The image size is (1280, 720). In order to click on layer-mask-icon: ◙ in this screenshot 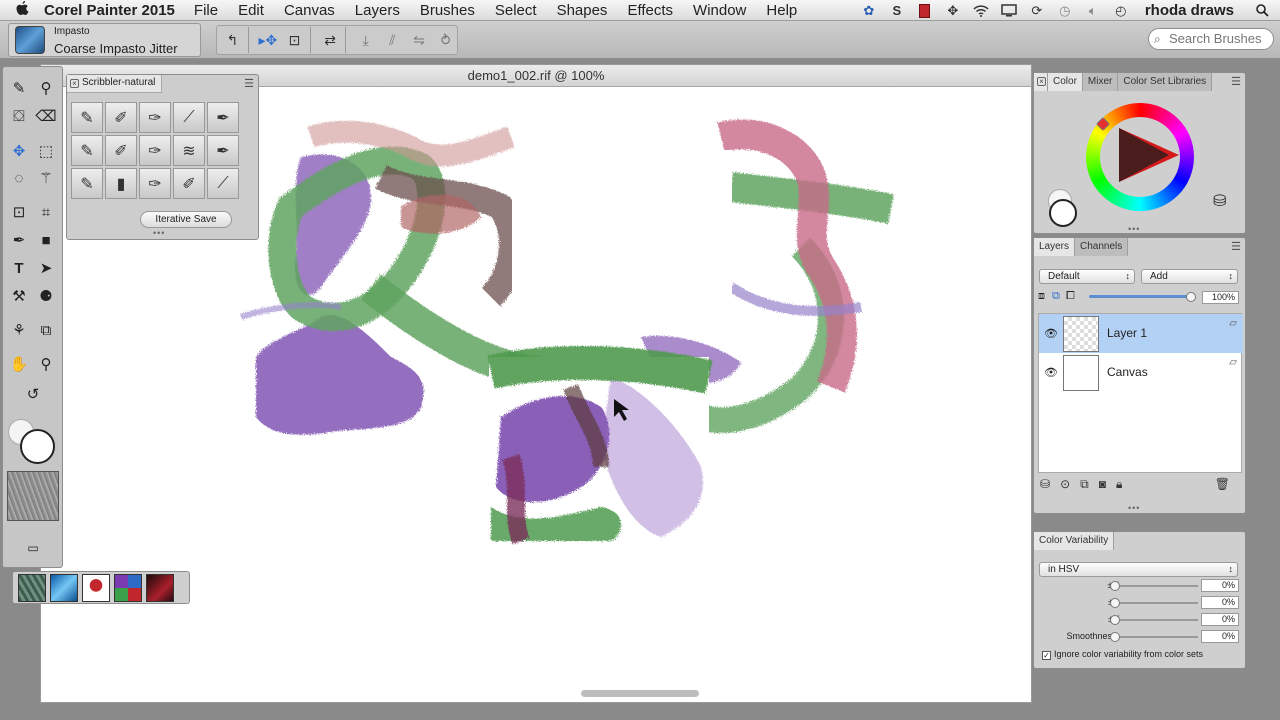, I will do `click(1102, 485)`.